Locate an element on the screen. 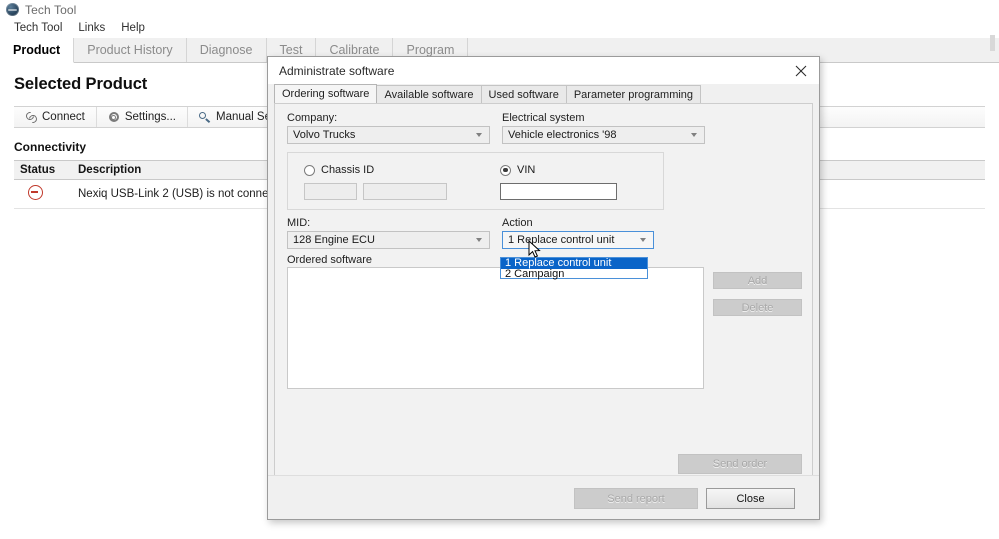  electrical-system-select-value: Vehicle electronics '98 is located at coordinates (562, 135).